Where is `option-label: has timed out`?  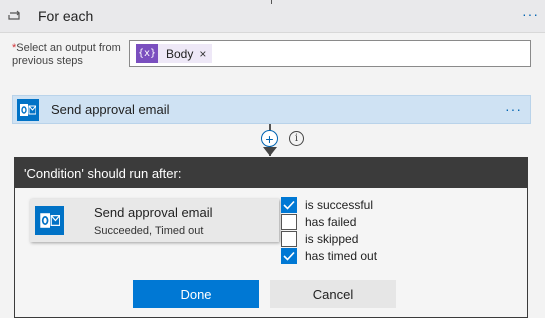 option-label: has timed out is located at coordinates (341, 255).